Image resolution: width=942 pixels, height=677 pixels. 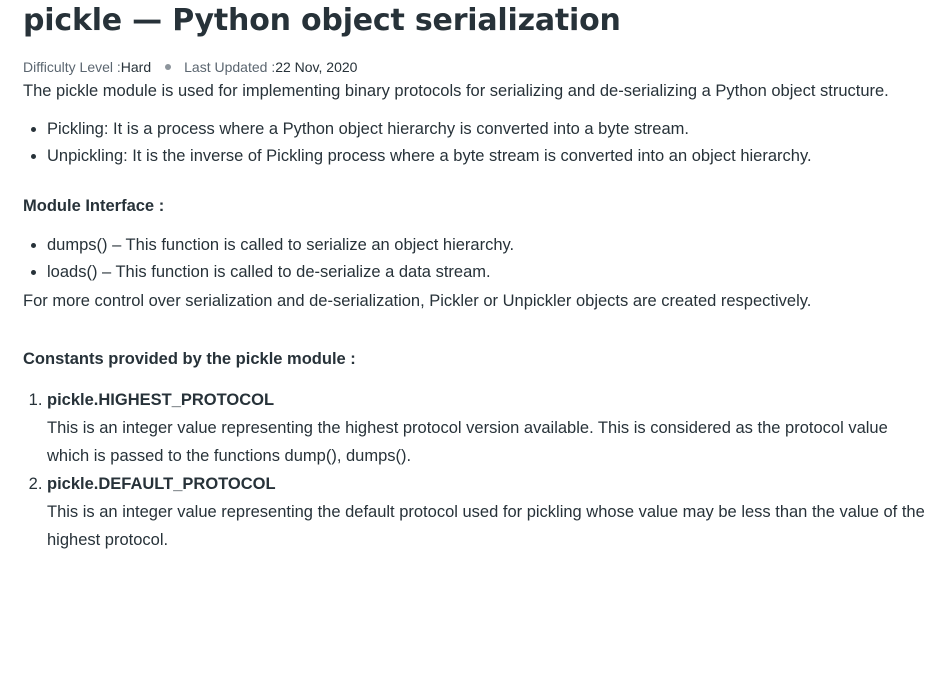 What do you see at coordinates (94, 206) in the screenshot?
I see `module-interface-heading: Module Interface :` at bounding box center [94, 206].